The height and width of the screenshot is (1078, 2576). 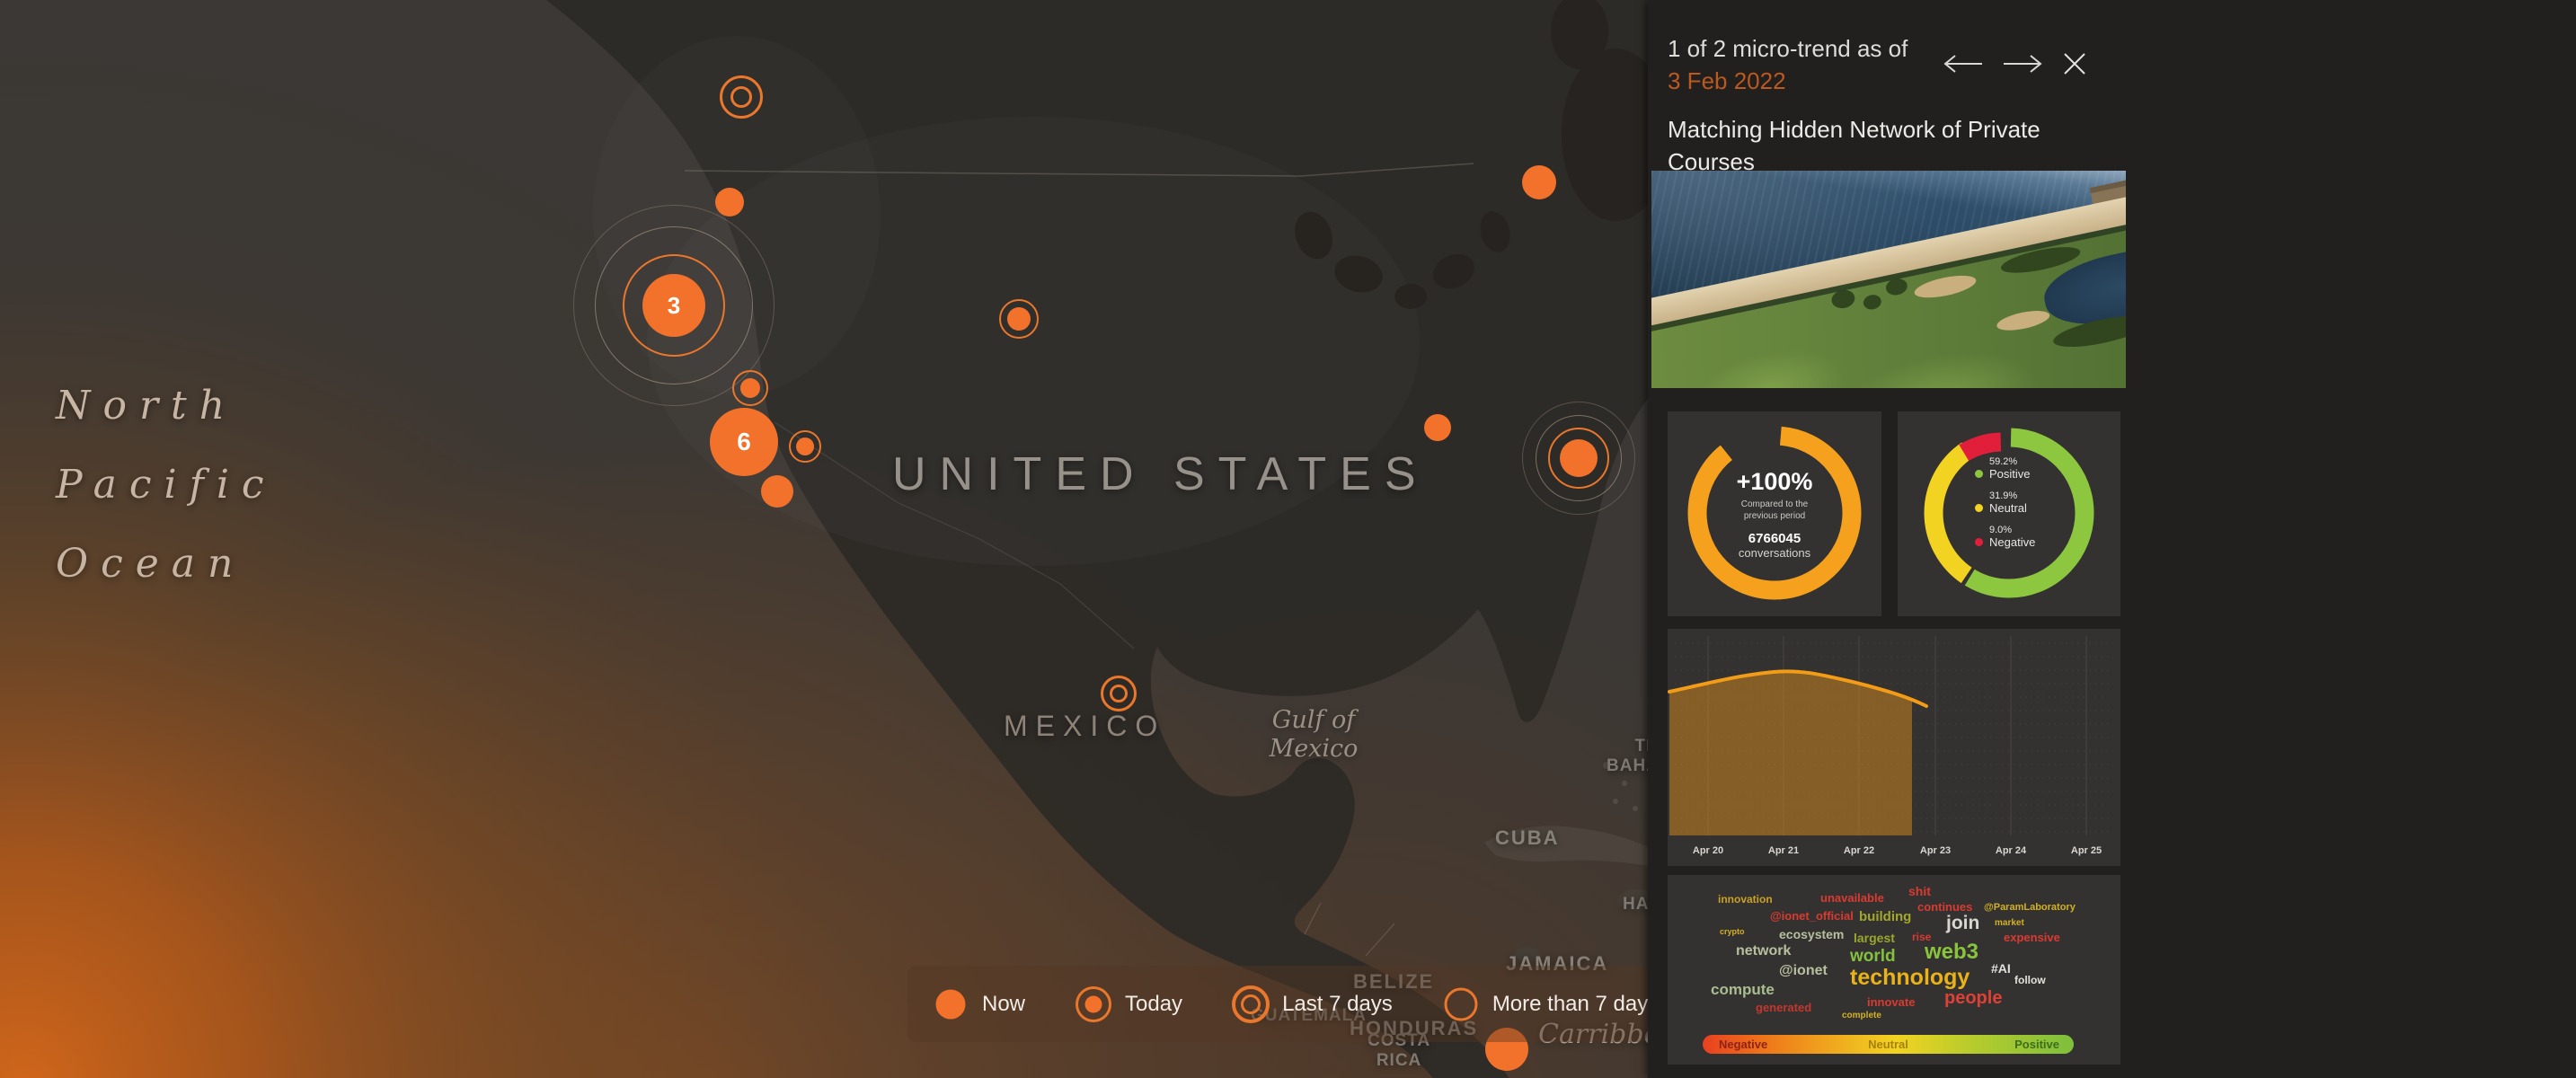 I want to click on cloud-word: shit, so click(x=1920, y=891).